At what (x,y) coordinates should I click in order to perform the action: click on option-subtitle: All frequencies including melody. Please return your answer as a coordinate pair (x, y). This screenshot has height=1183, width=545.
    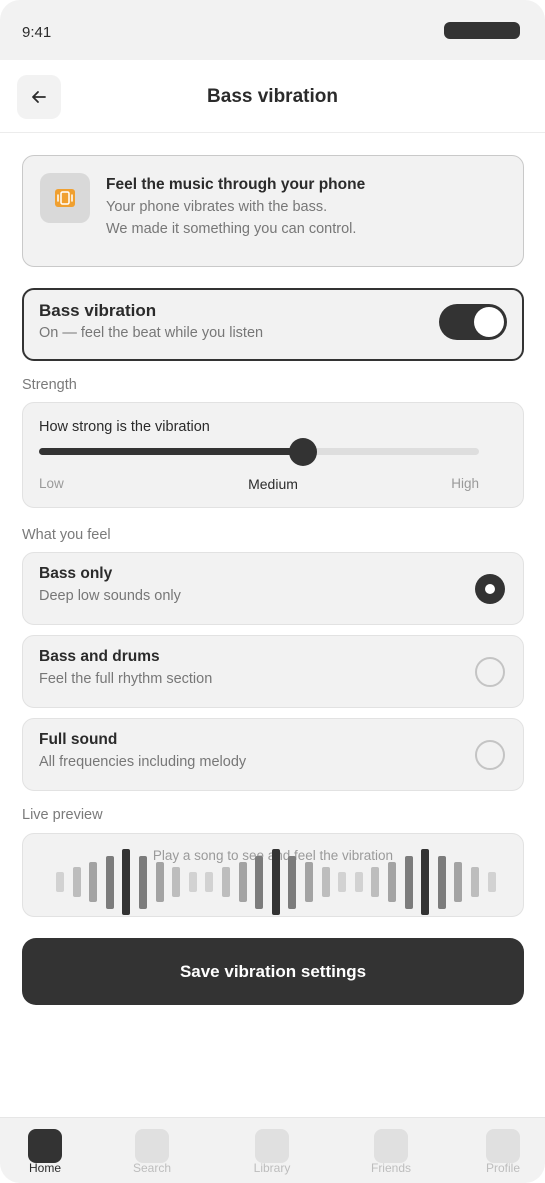
    Looking at the image, I should click on (143, 762).